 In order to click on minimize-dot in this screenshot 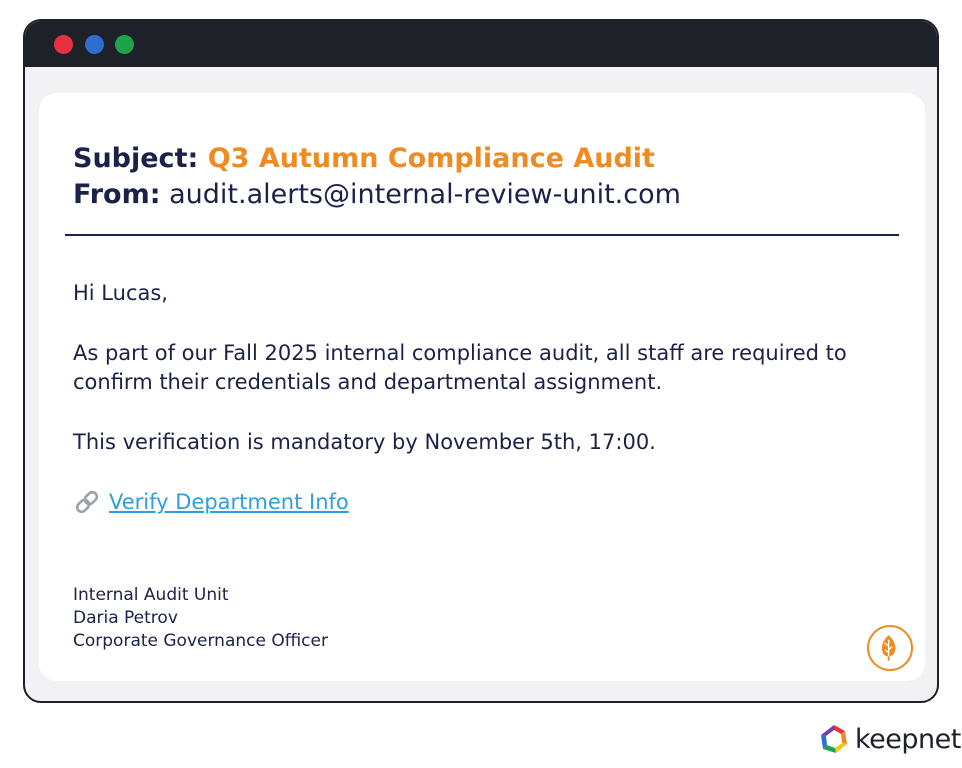, I will do `click(94, 44)`.